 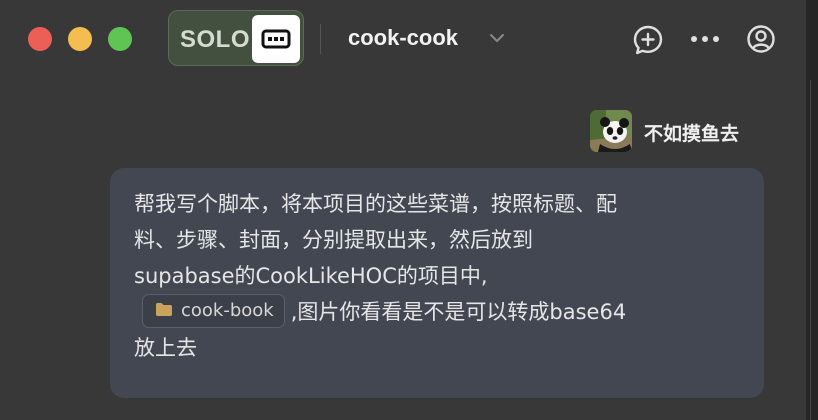 What do you see at coordinates (810, 250) in the screenshot?
I see `edge-divider` at bounding box center [810, 250].